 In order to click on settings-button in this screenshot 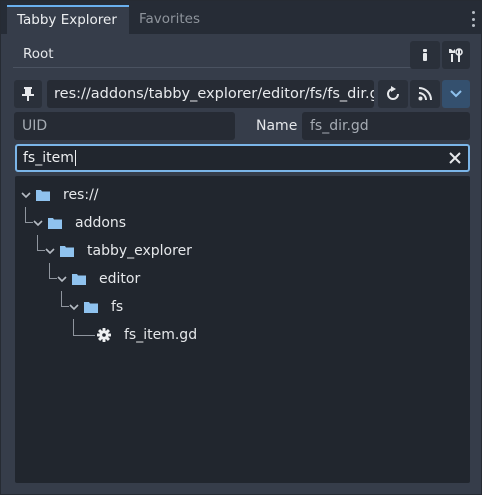, I will do `click(456, 55)`.